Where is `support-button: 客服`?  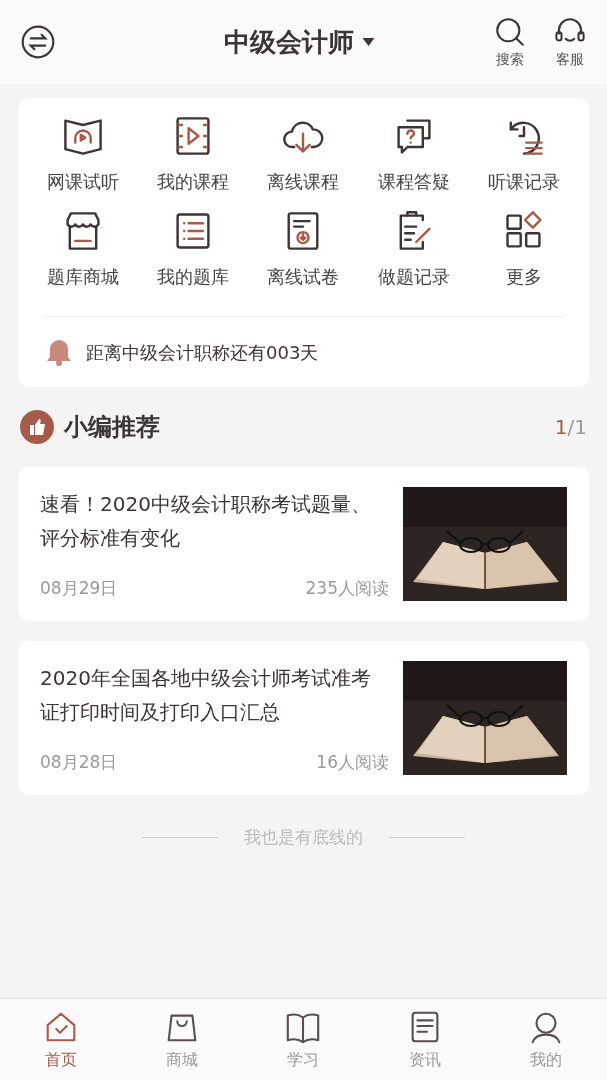 support-button: 客服 is located at coordinates (570, 42).